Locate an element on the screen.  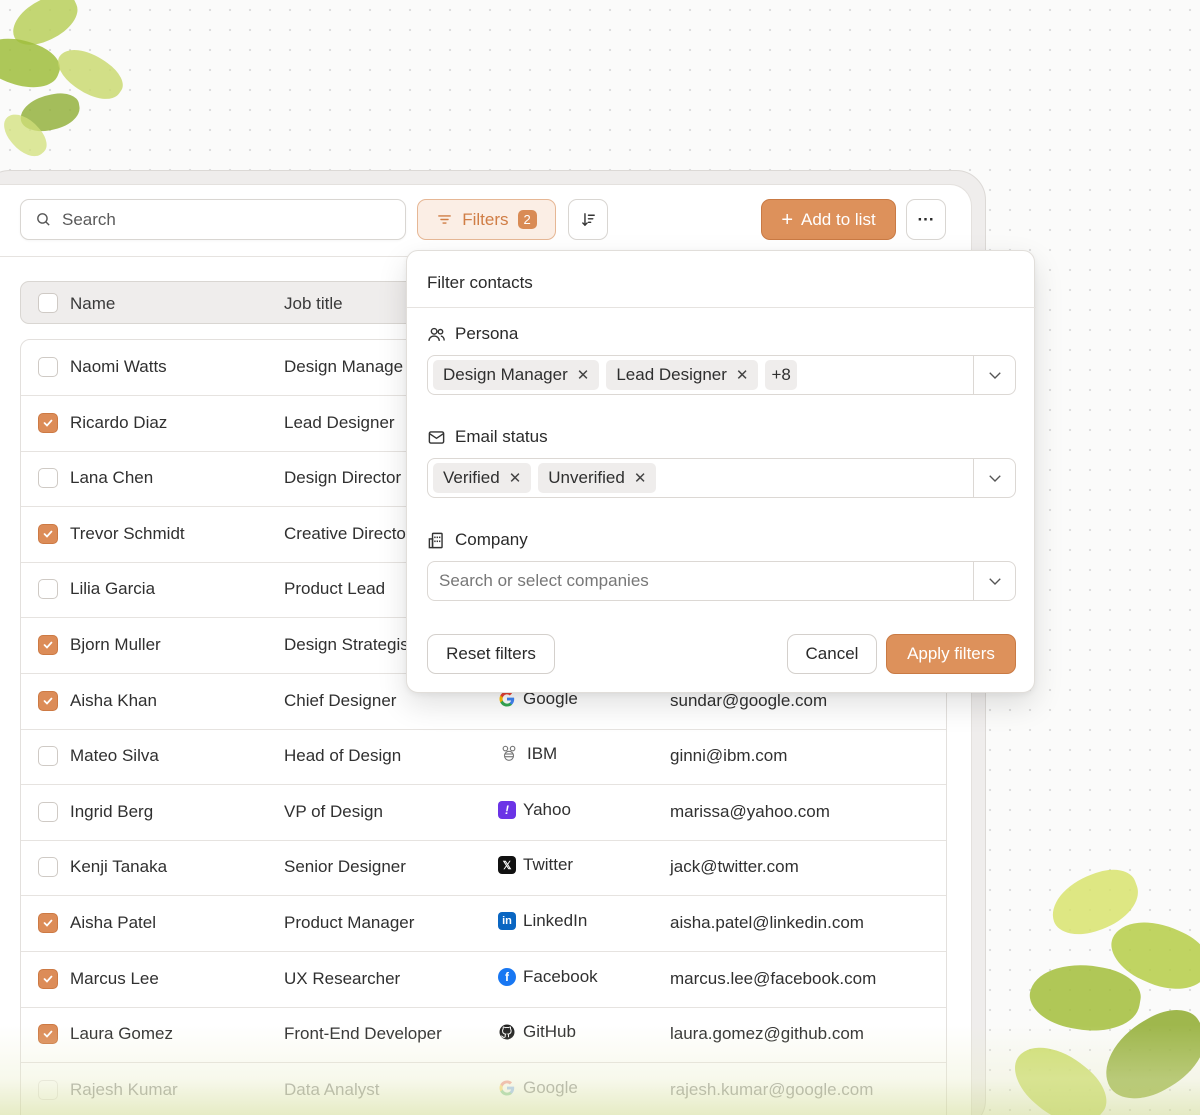
more-options-button: ··· is located at coordinates (926, 219).